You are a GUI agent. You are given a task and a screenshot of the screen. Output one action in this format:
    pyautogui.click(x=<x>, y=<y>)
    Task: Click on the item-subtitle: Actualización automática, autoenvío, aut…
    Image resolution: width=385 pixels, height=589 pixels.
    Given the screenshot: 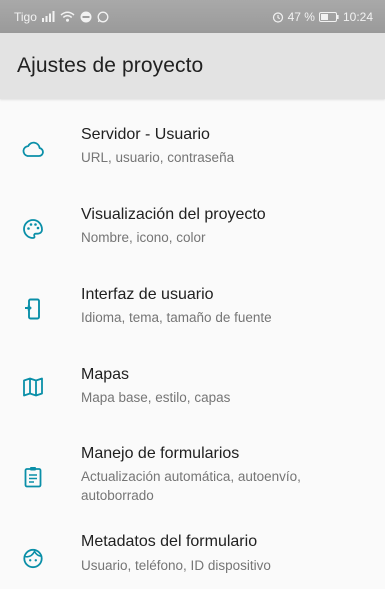 What is the action you would take?
    pyautogui.click(x=191, y=486)
    